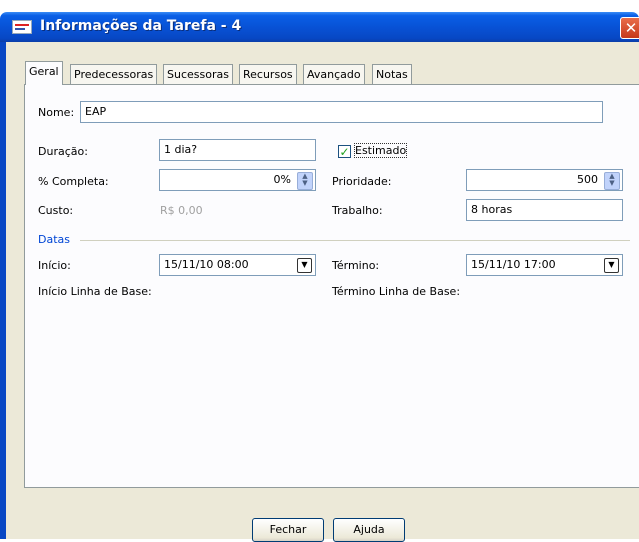 This screenshot has width=639, height=542. I want to click on datas-divider, so click(355, 240).